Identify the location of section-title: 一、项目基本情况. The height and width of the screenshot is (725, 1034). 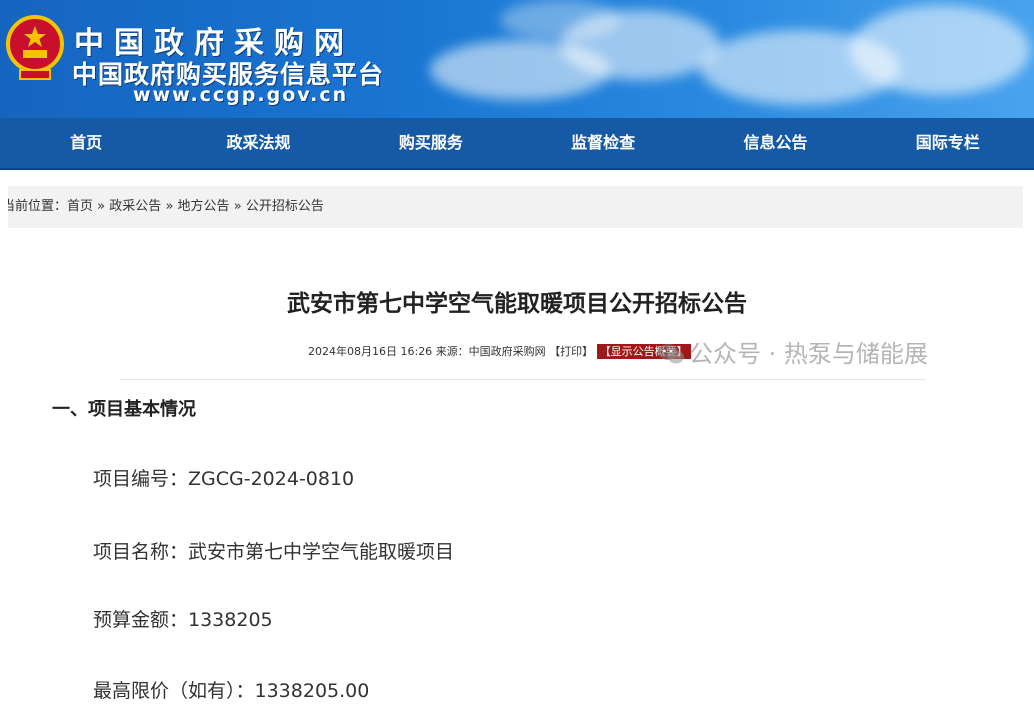
(124, 409).